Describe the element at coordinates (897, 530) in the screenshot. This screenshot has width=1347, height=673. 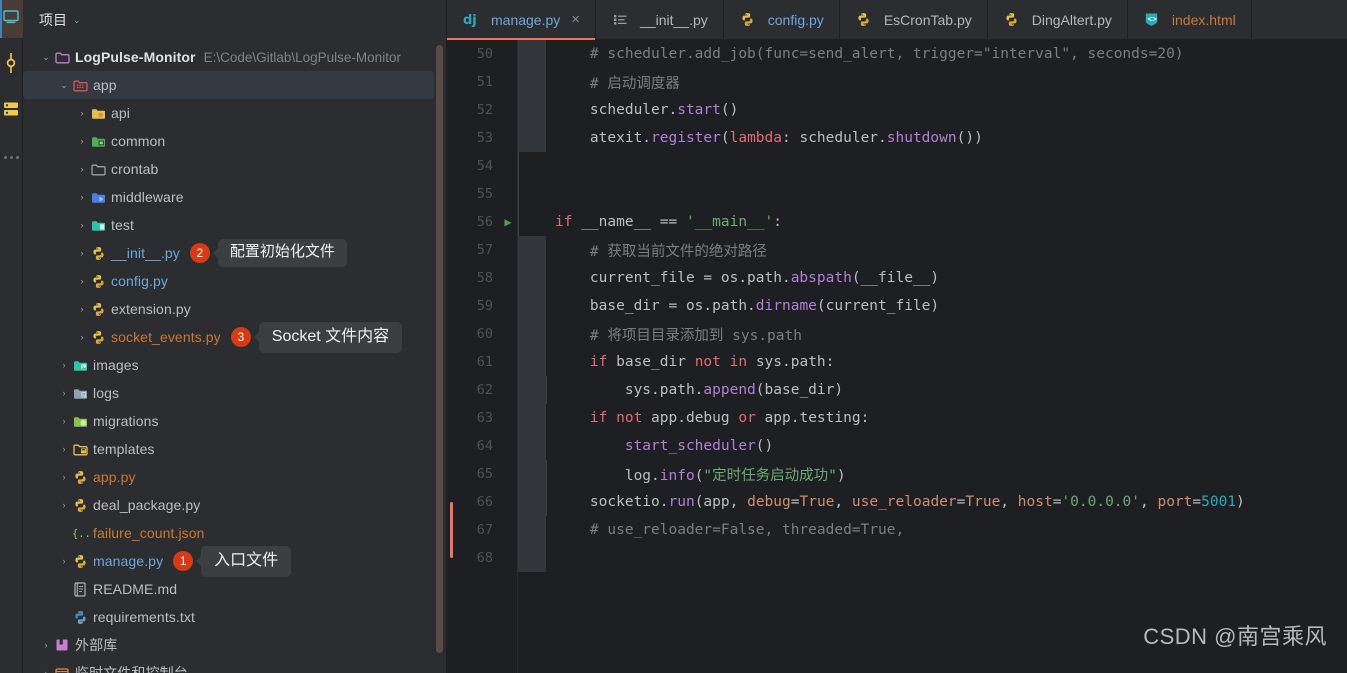
I see `code-line: 67 # use_reloader=False, threaded=True,` at that location.